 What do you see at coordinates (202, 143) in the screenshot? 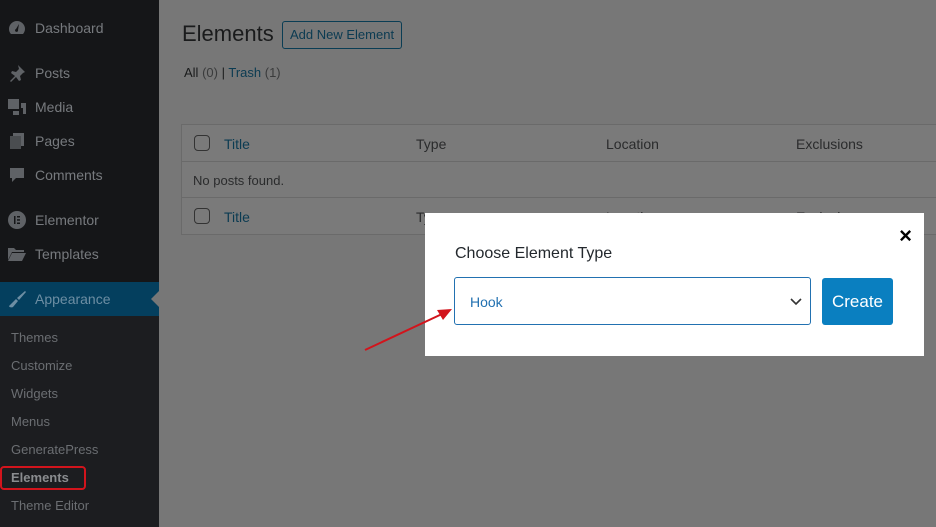
I see `select-all-checkbox` at bounding box center [202, 143].